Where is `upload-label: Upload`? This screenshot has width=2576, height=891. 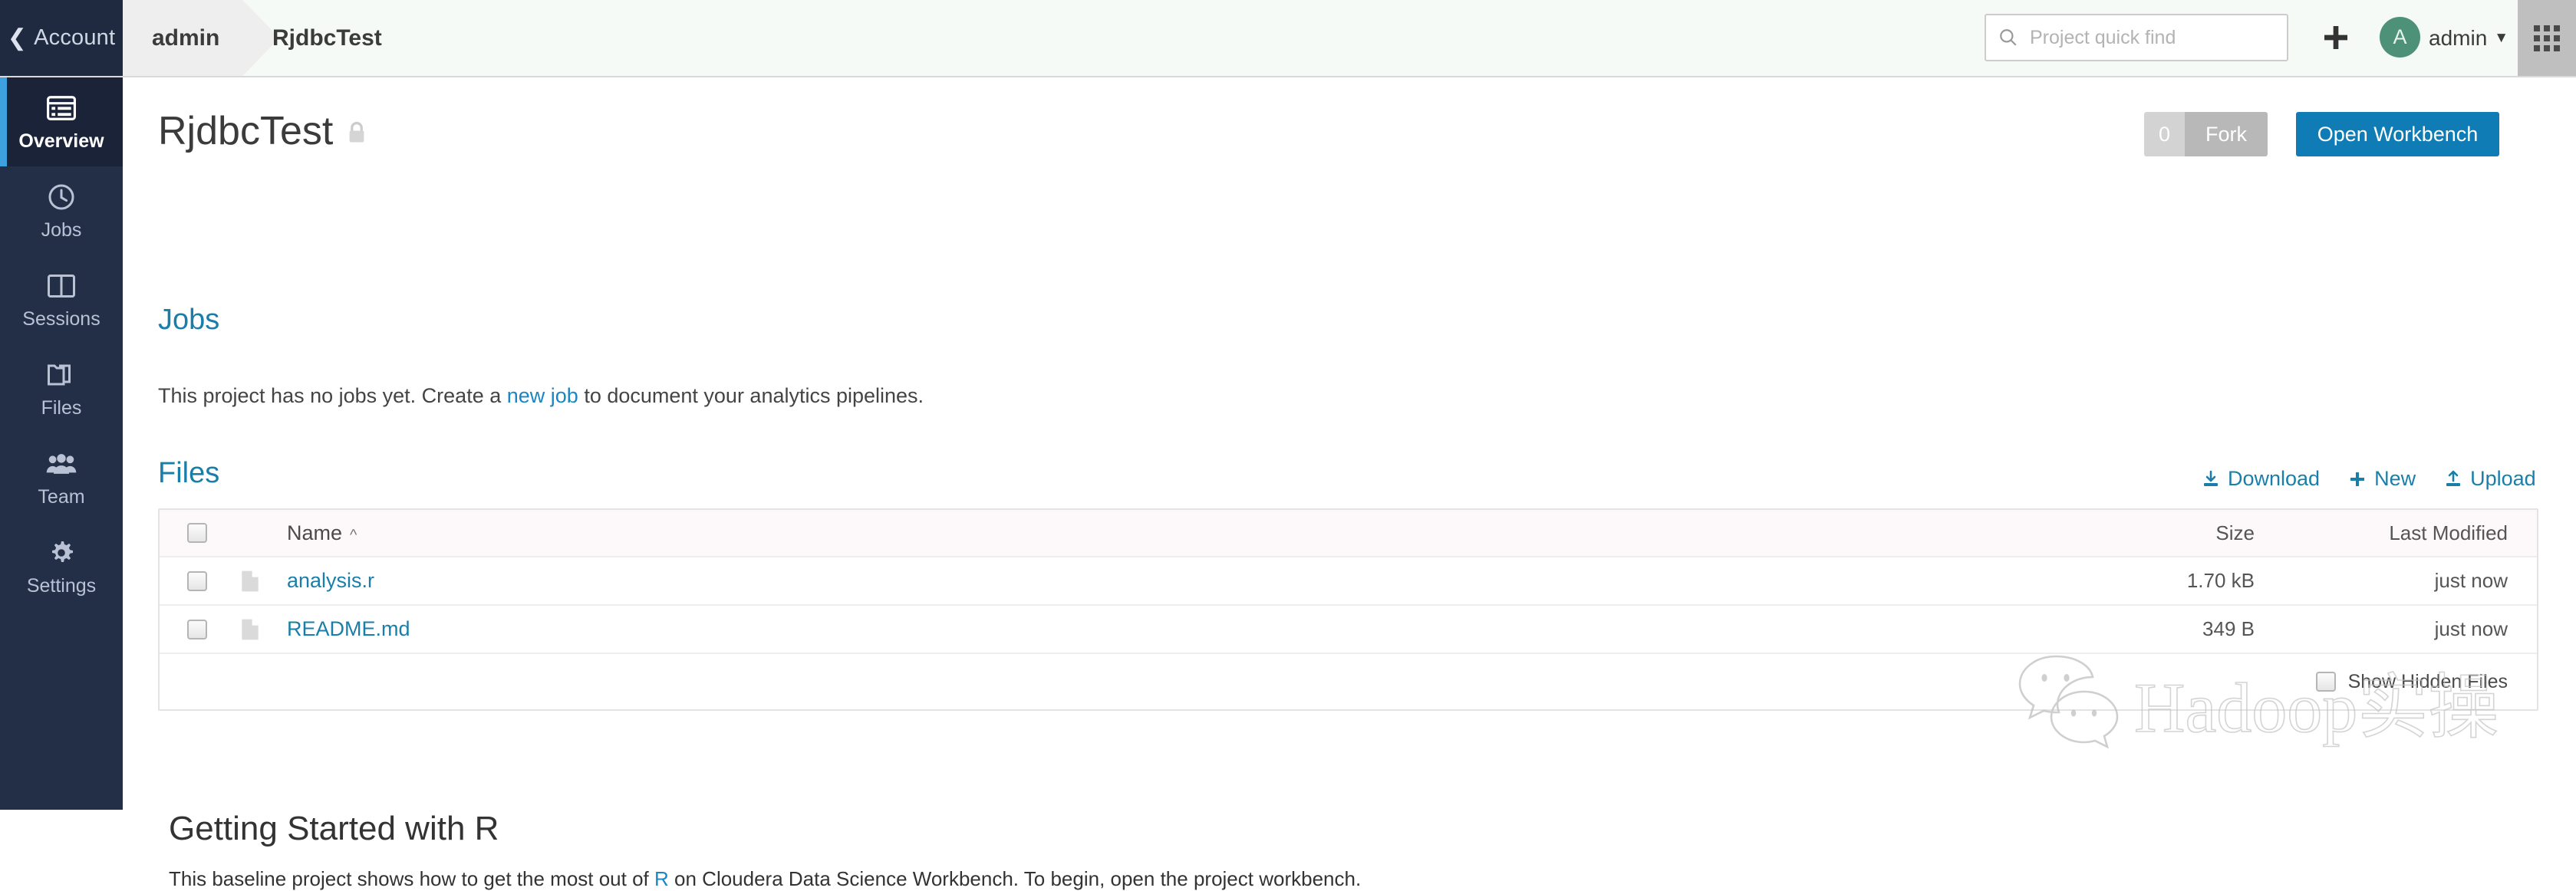 upload-label: Upload is located at coordinates (2503, 479).